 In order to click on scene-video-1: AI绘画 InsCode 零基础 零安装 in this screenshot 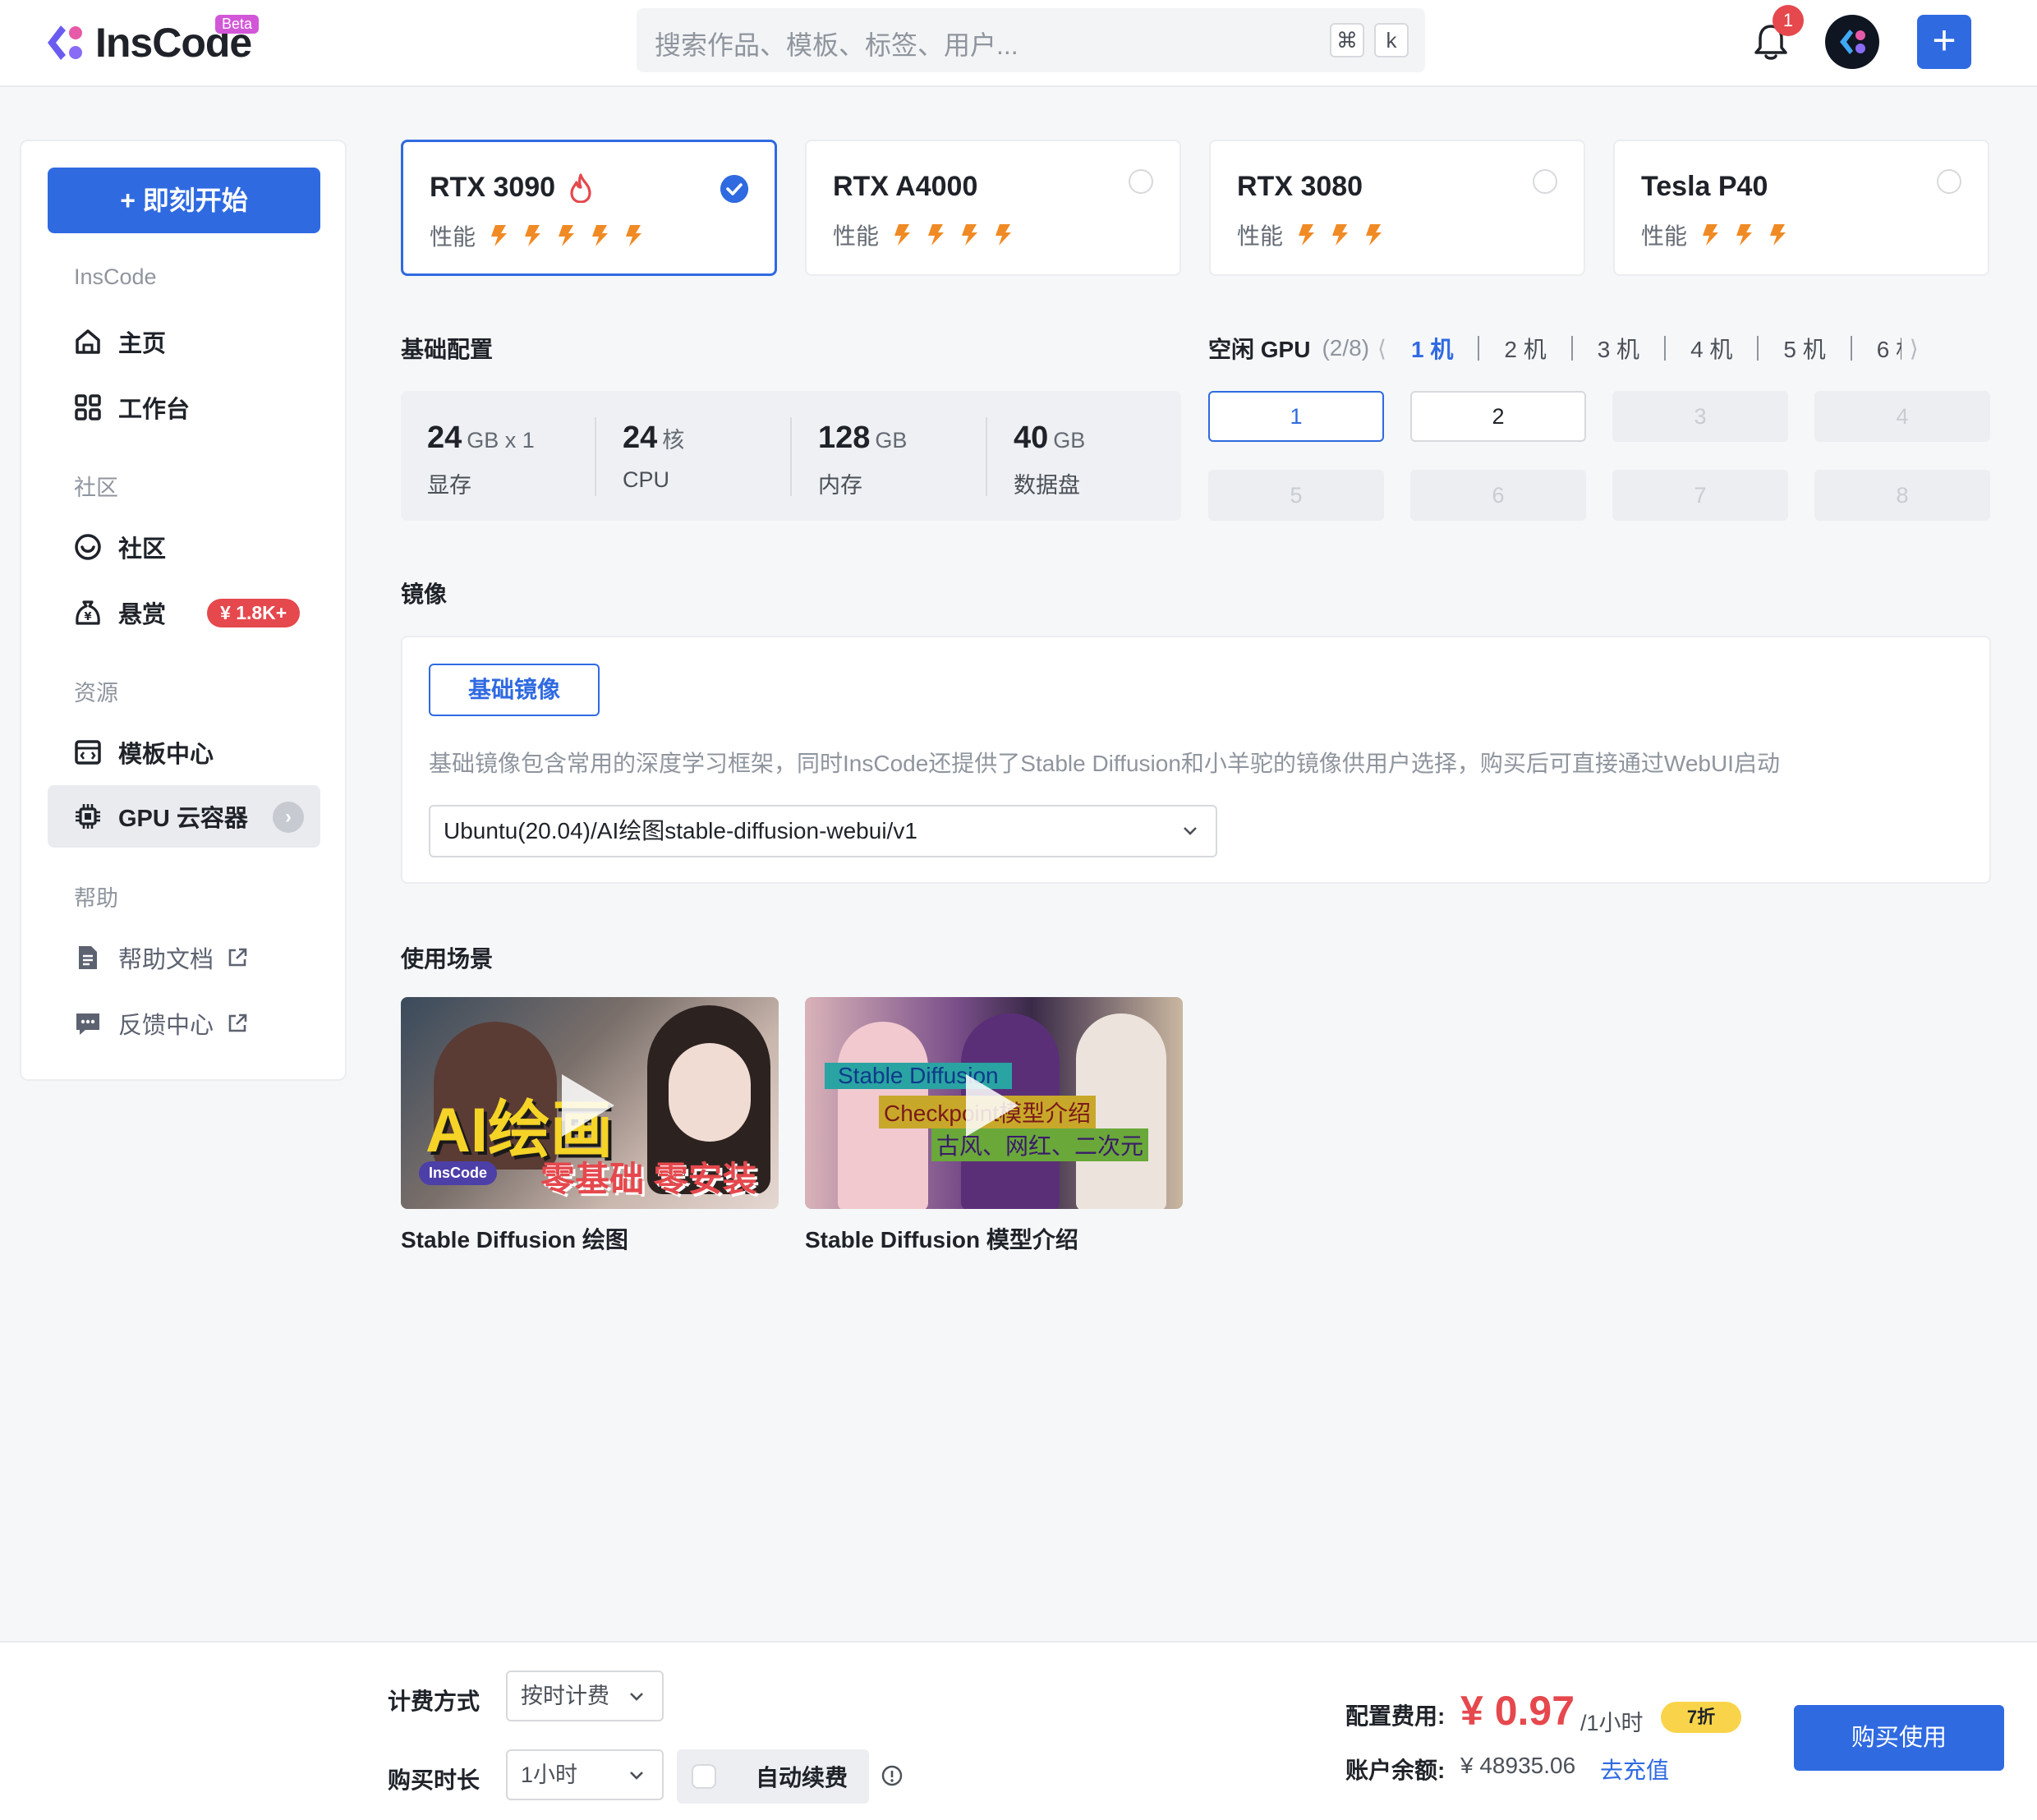, I will do `click(590, 1103)`.